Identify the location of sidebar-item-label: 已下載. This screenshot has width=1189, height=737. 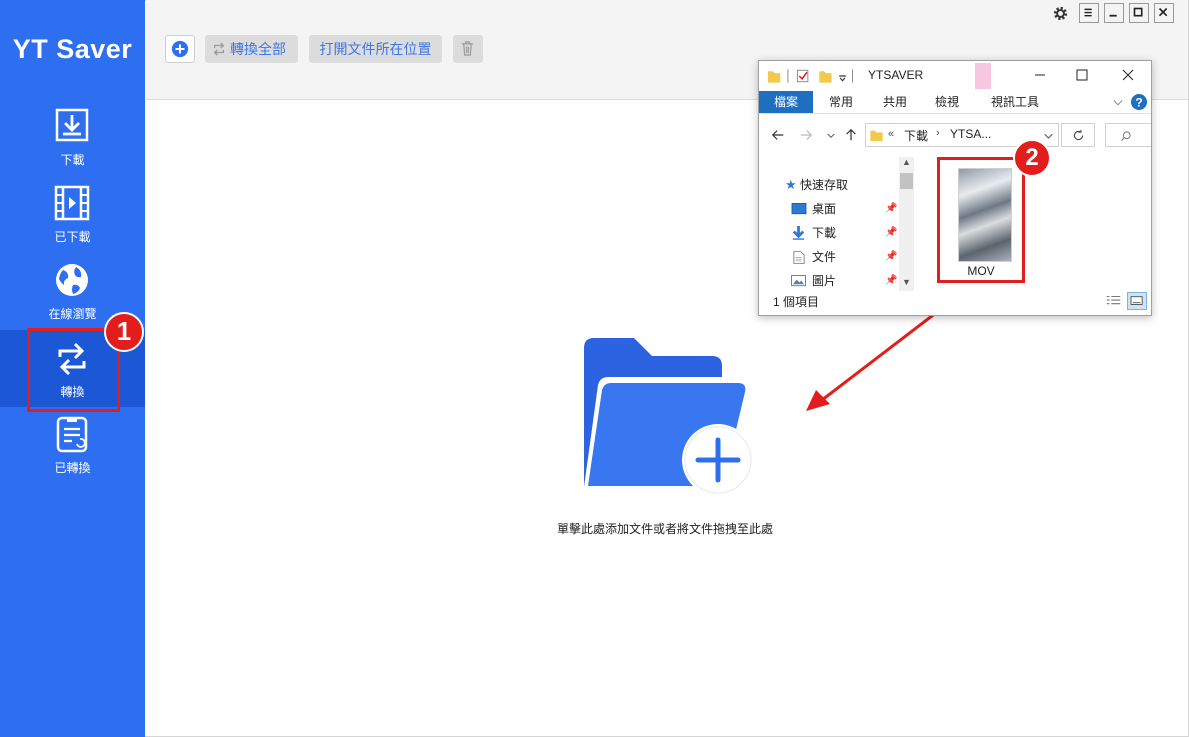
(72, 237).